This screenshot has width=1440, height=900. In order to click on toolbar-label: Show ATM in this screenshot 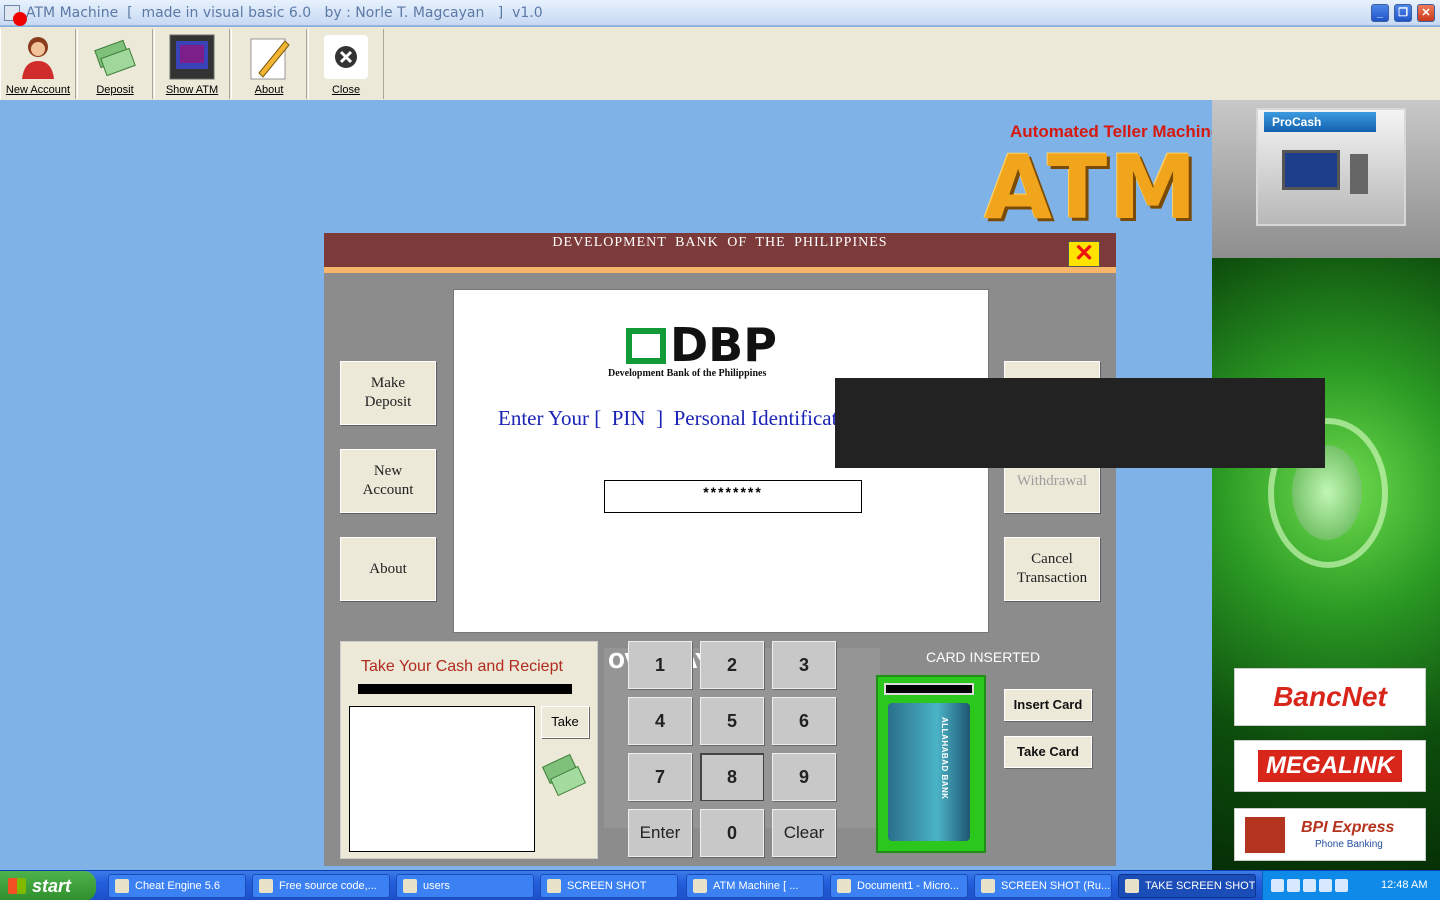, I will do `click(192, 90)`.